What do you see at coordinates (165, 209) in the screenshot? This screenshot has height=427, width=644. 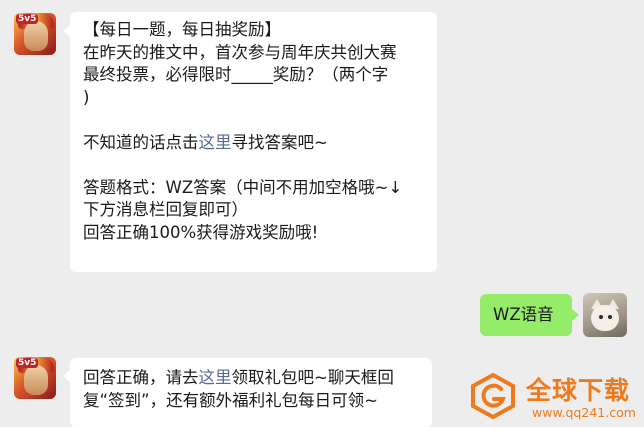 I see `message-line: 下方消息栏回复即可）` at bounding box center [165, 209].